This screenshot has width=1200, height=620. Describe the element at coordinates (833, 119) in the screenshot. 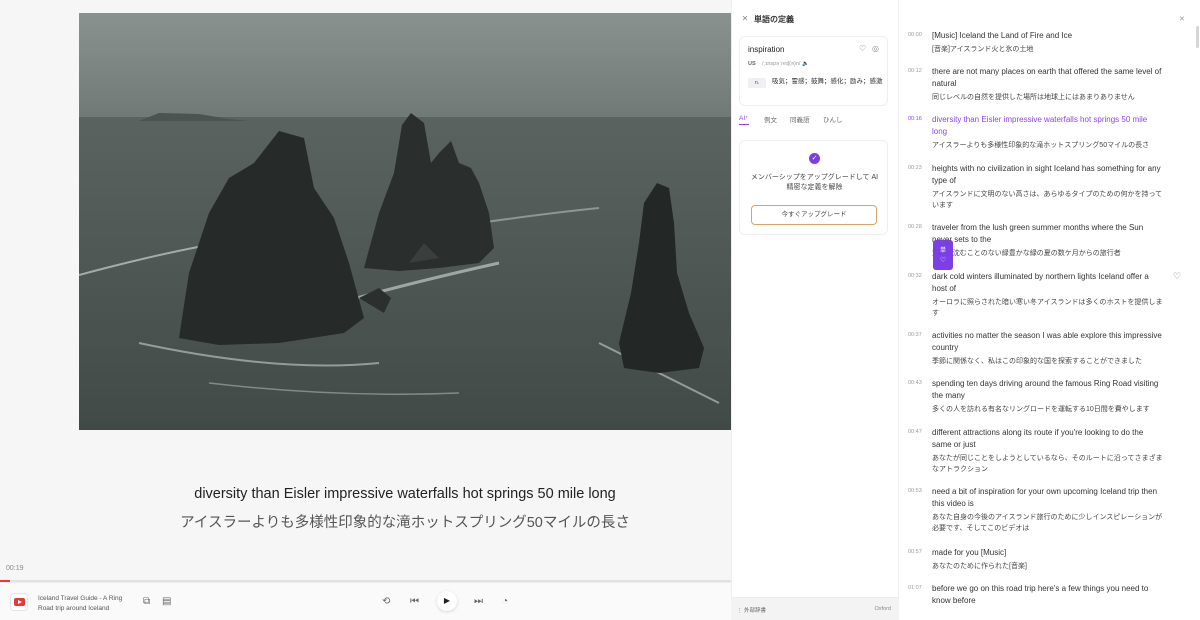

I see `tab-word-class: ひんし` at that location.